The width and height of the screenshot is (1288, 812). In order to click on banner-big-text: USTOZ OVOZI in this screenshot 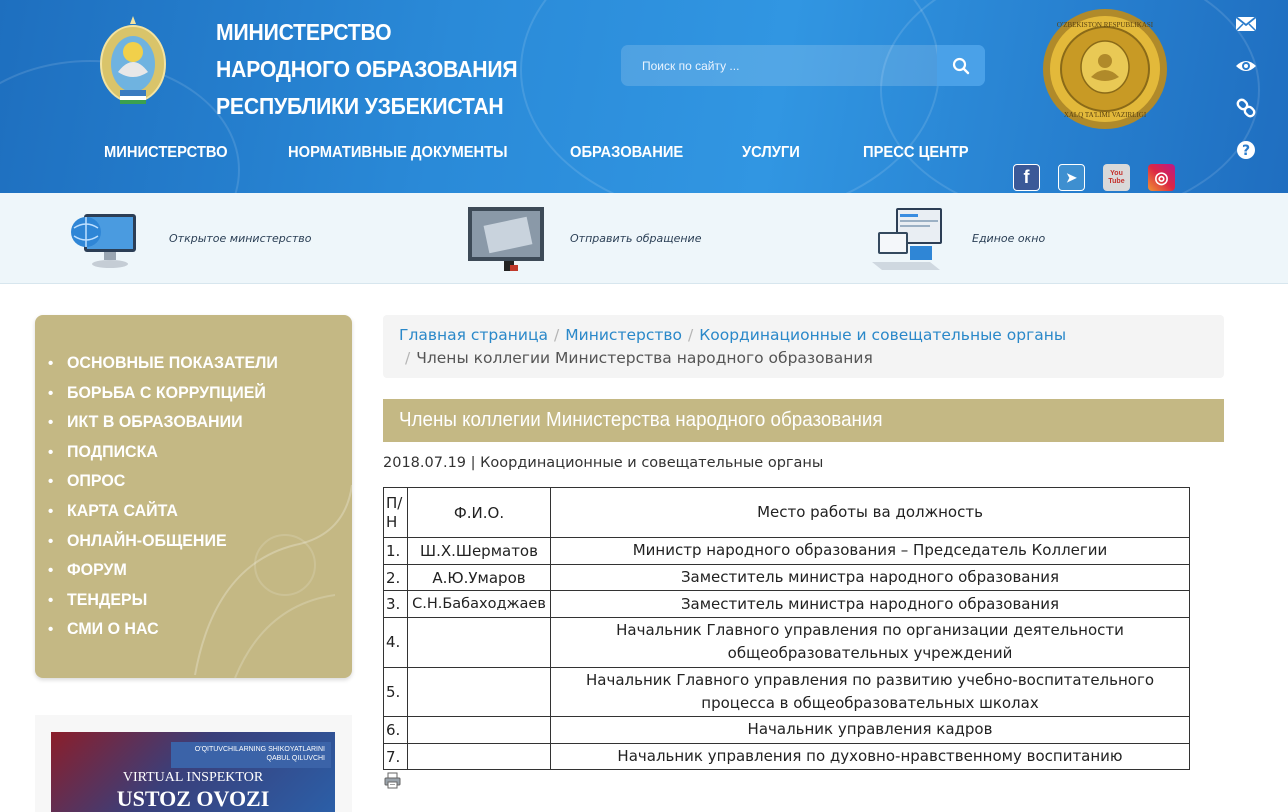, I will do `click(193, 798)`.